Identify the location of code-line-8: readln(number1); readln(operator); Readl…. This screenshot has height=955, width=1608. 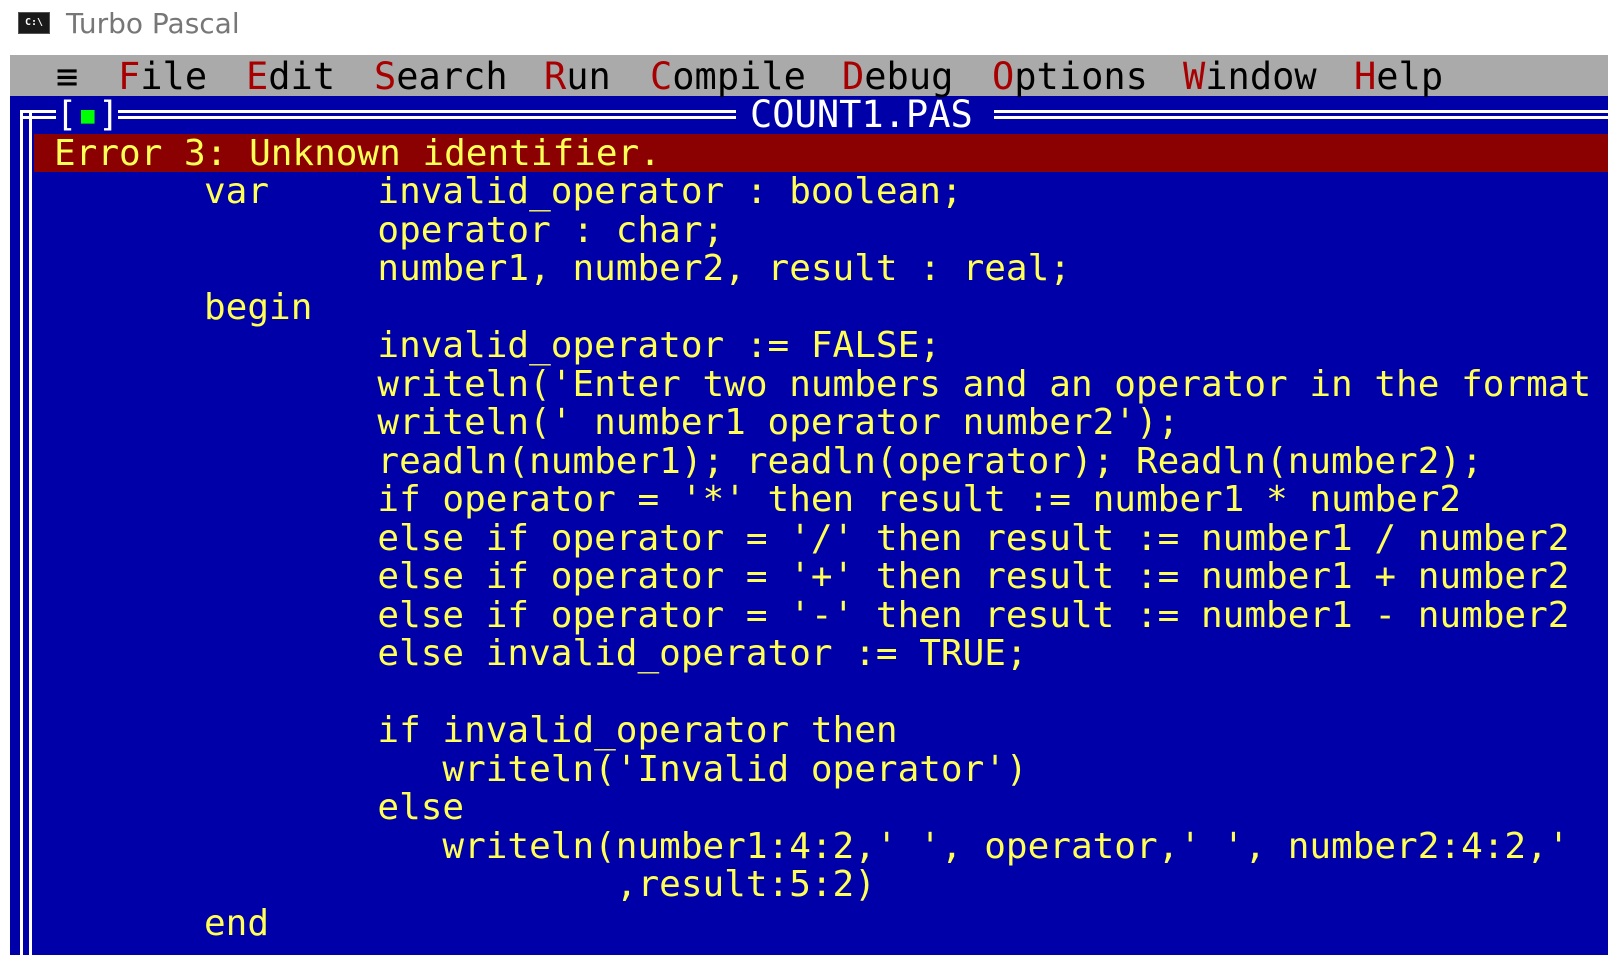
(843, 462).